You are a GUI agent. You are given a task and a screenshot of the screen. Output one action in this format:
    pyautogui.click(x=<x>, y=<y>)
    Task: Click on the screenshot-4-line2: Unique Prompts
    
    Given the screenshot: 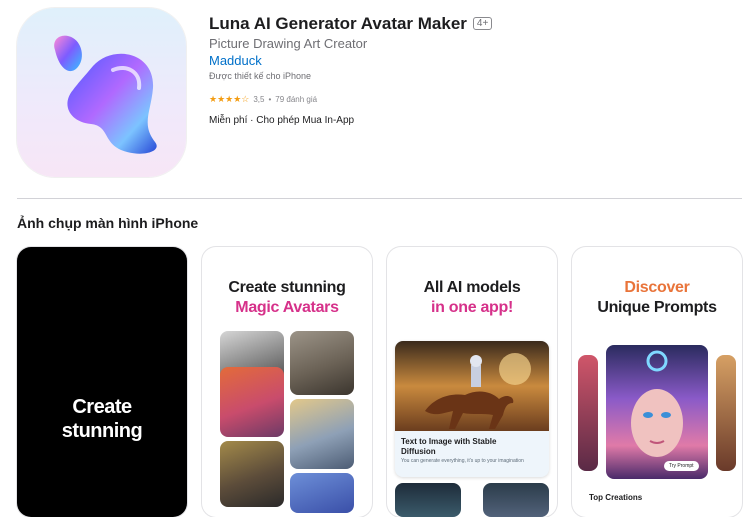 What is the action you would take?
    pyautogui.click(x=657, y=307)
    